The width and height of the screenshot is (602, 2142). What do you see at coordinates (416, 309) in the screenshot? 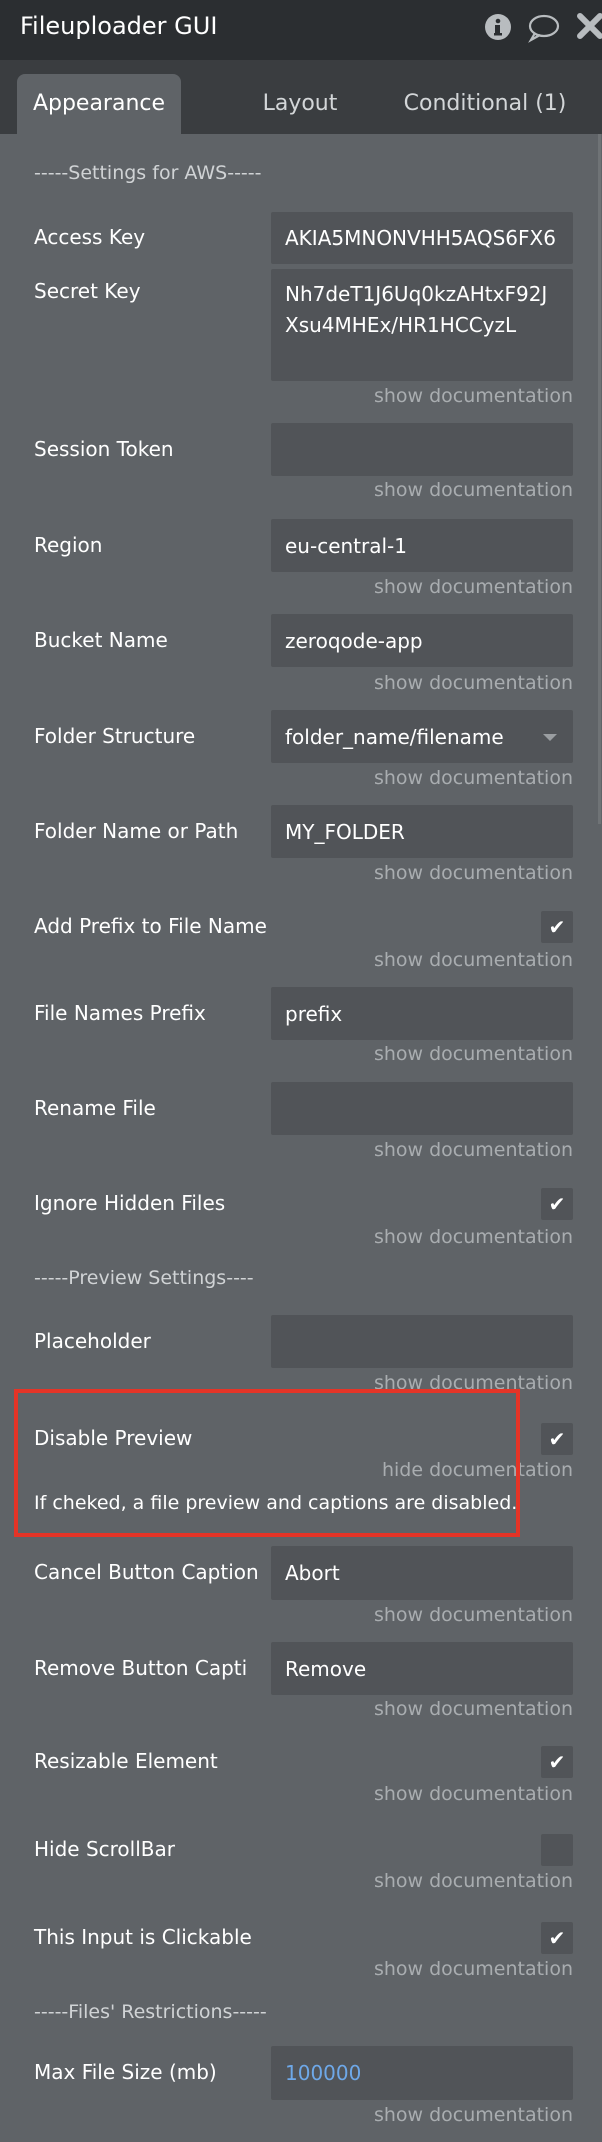
I see `field-value: Nh7deT1J6Uq0kzAHtxF92JXsu4MHEx/HR1HCCyzL` at bounding box center [416, 309].